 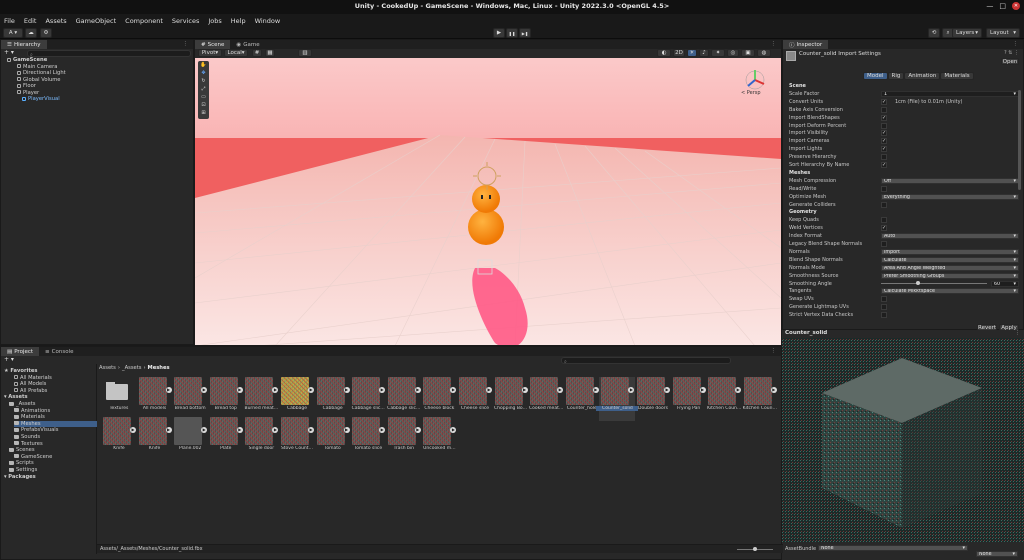 I want to click on scale-tool-icon: ⤢, so click(x=203, y=89).